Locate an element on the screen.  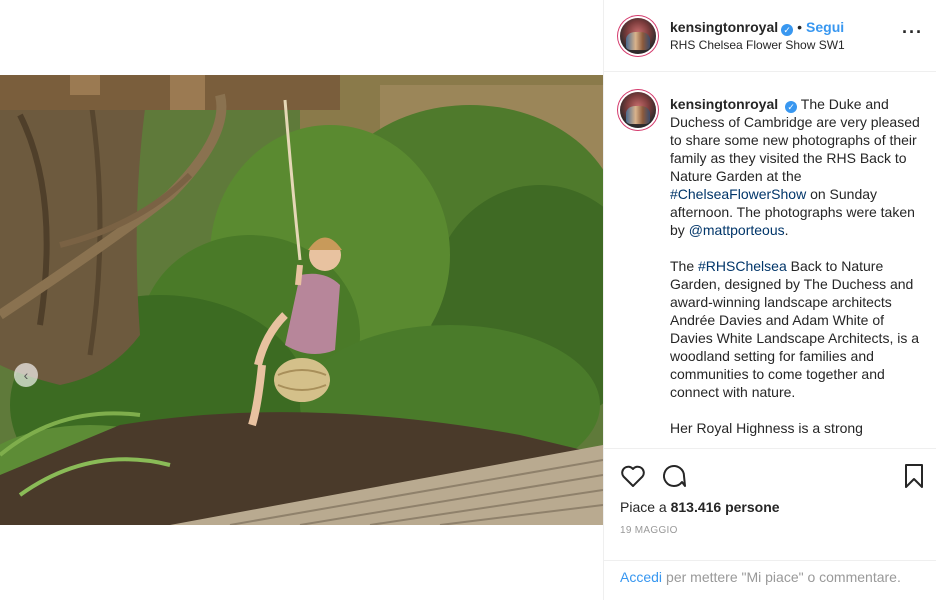
header-user-line: kensingtonroyal ✓ • Segui is located at coordinates (757, 27).